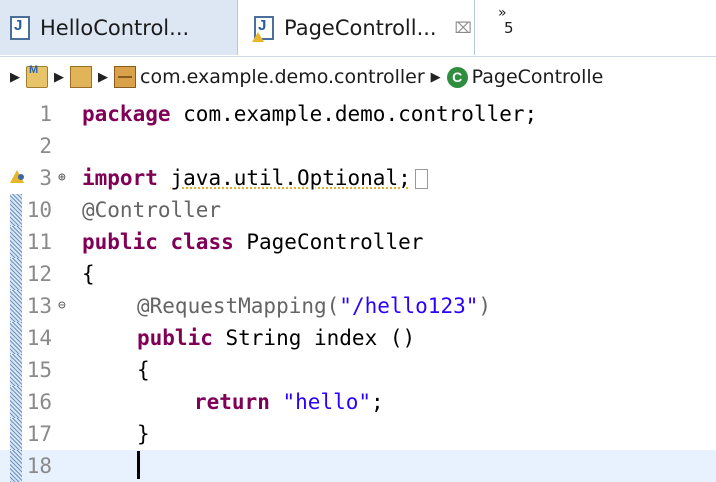 The width and height of the screenshot is (716, 482). I want to click on code-line: 15 {, so click(358, 370).